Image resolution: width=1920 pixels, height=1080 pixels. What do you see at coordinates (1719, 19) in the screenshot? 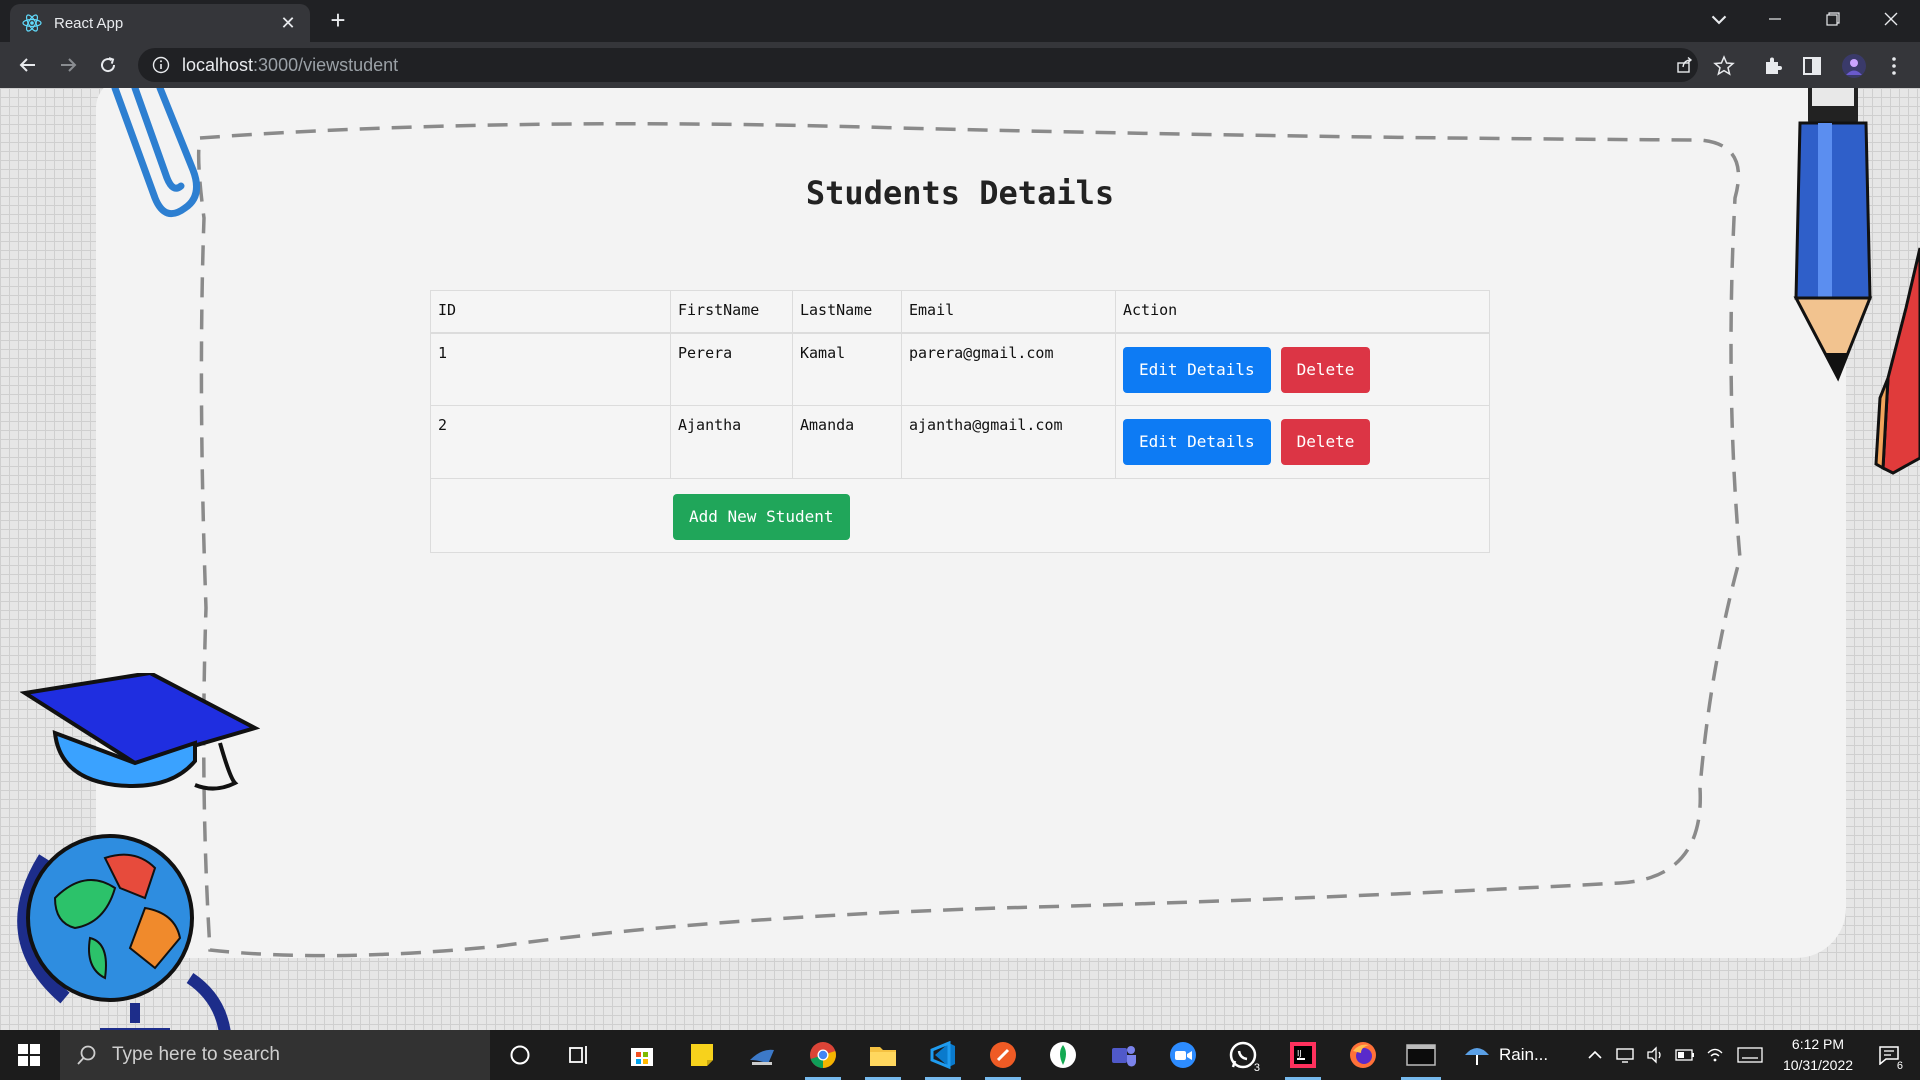
I see `tab-search-icon` at bounding box center [1719, 19].